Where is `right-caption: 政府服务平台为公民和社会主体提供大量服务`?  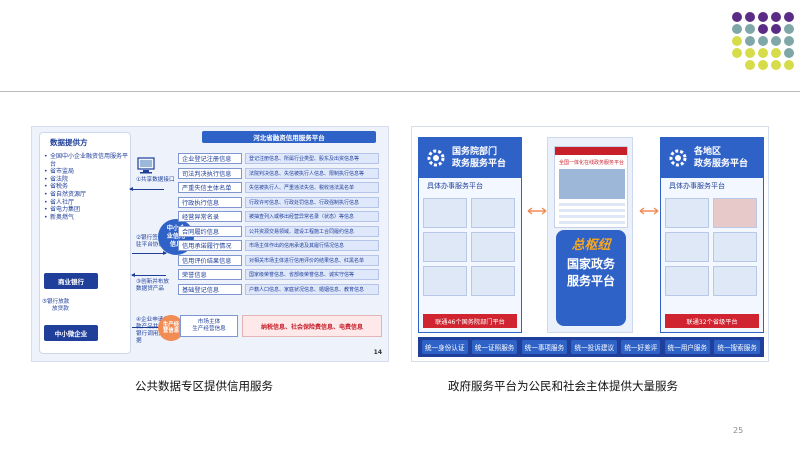
right-caption: 政府服务平台为公民和社会主体提供大量服务 is located at coordinates (563, 386).